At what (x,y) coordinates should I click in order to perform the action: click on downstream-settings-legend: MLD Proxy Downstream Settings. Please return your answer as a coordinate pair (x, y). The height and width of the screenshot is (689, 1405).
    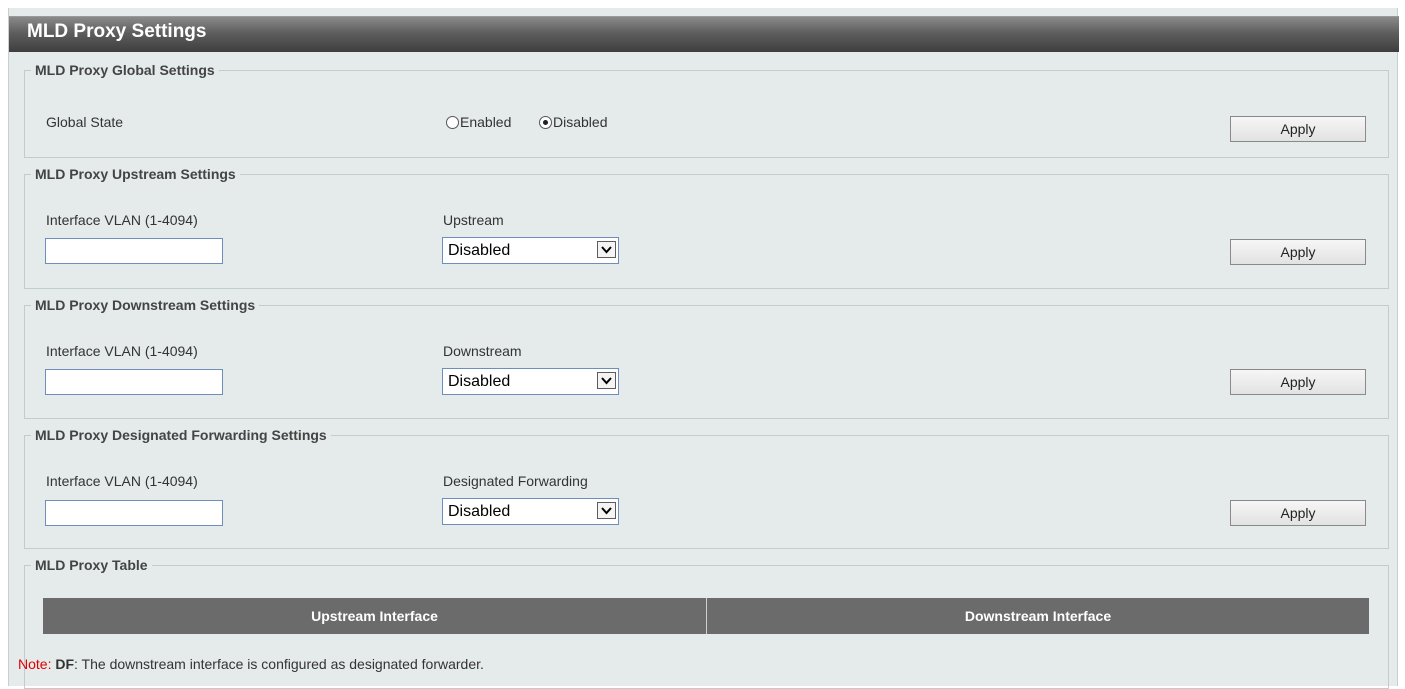
    Looking at the image, I should click on (145, 305).